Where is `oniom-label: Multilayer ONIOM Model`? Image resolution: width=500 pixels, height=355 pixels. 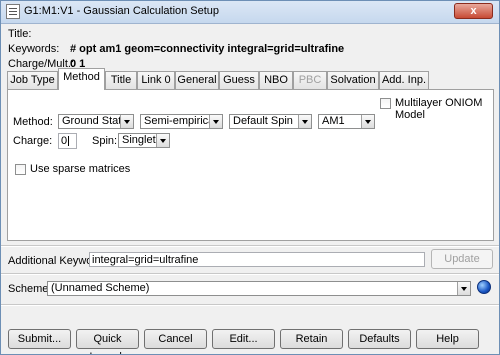
oniom-label: Multilayer ONIOM Model is located at coordinates (439, 109).